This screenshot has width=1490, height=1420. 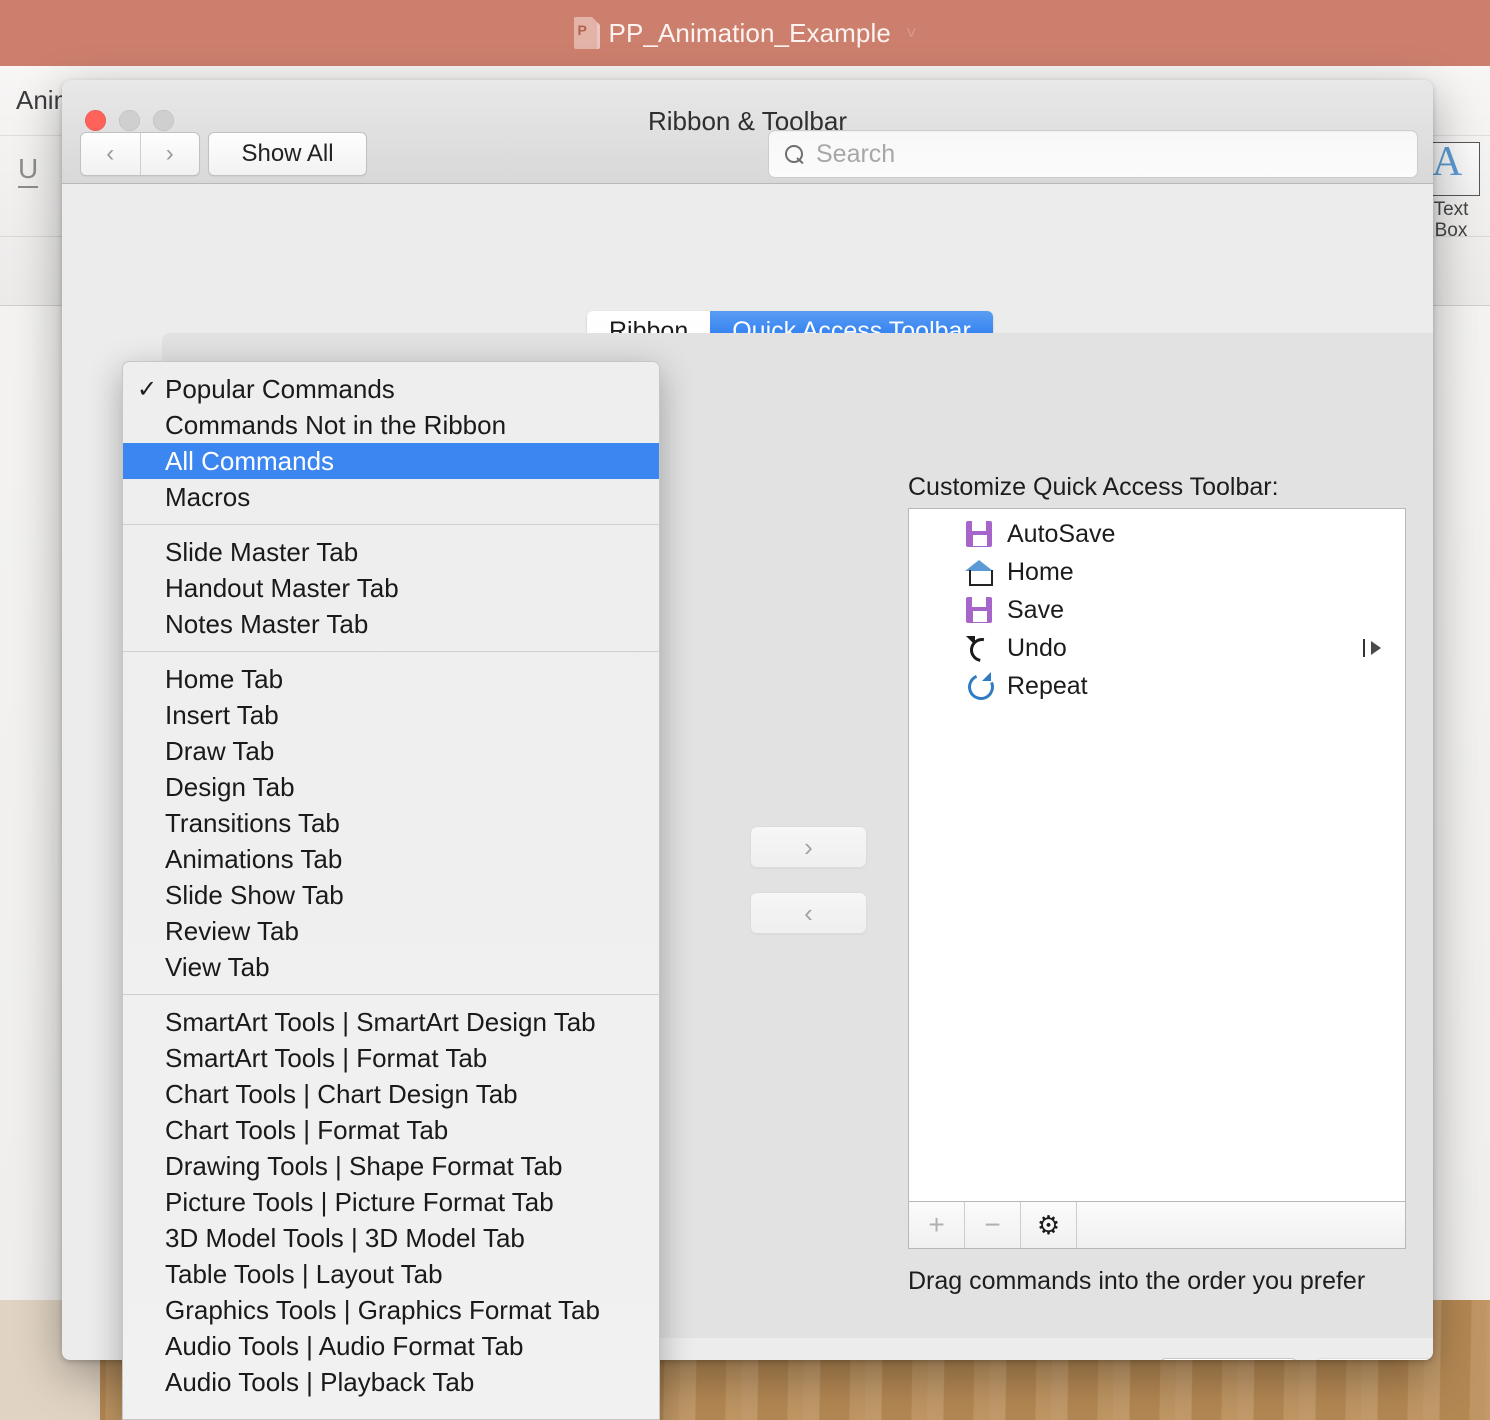 I want to click on remove-item-button: −, so click(x=993, y=1225).